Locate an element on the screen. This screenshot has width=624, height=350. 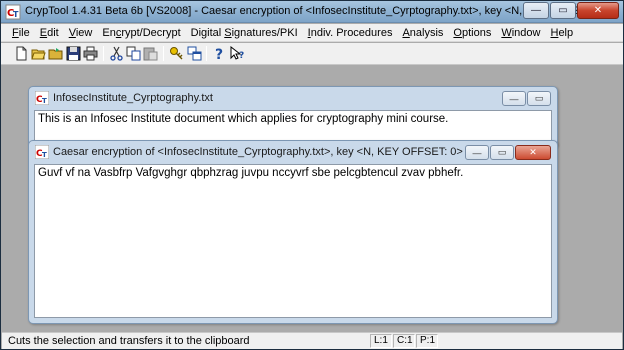
document-title: InfosecInstitute_Cyrptography.txt is located at coordinates (133, 98).